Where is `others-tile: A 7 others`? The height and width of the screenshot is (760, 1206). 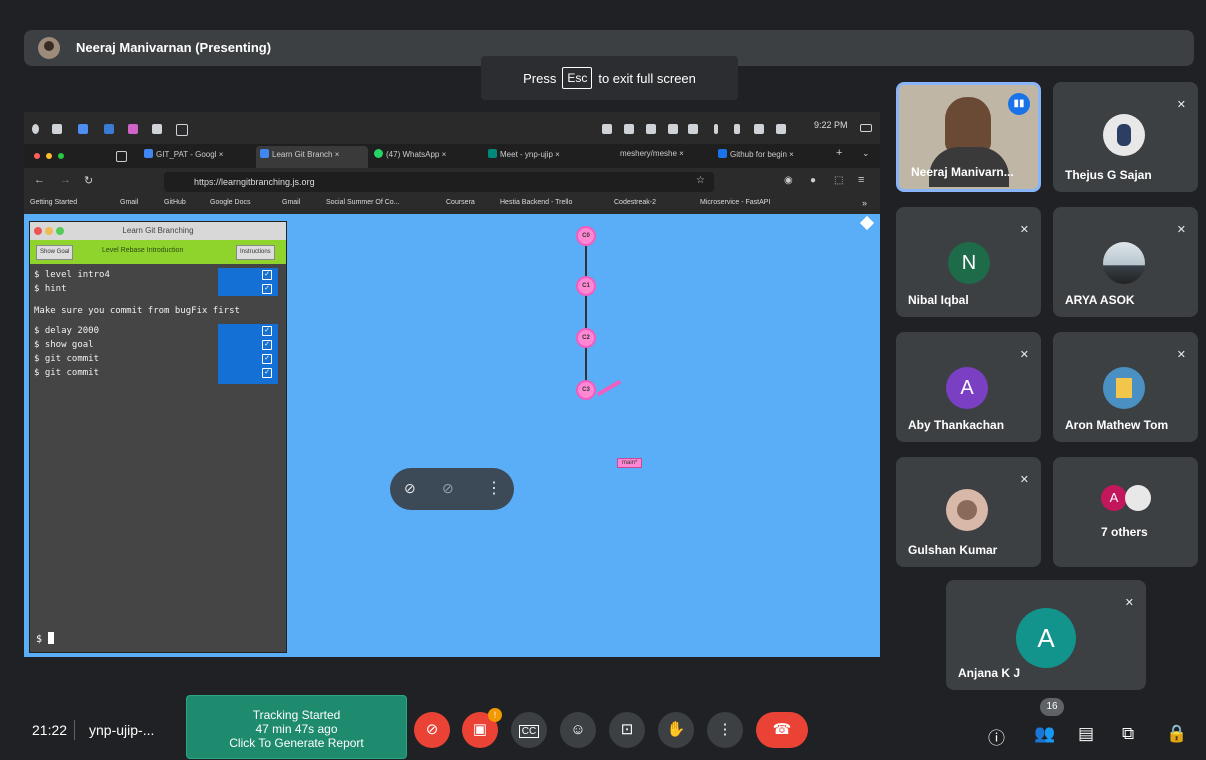
others-tile: A 7 others is located at coordinates (1125, 512).